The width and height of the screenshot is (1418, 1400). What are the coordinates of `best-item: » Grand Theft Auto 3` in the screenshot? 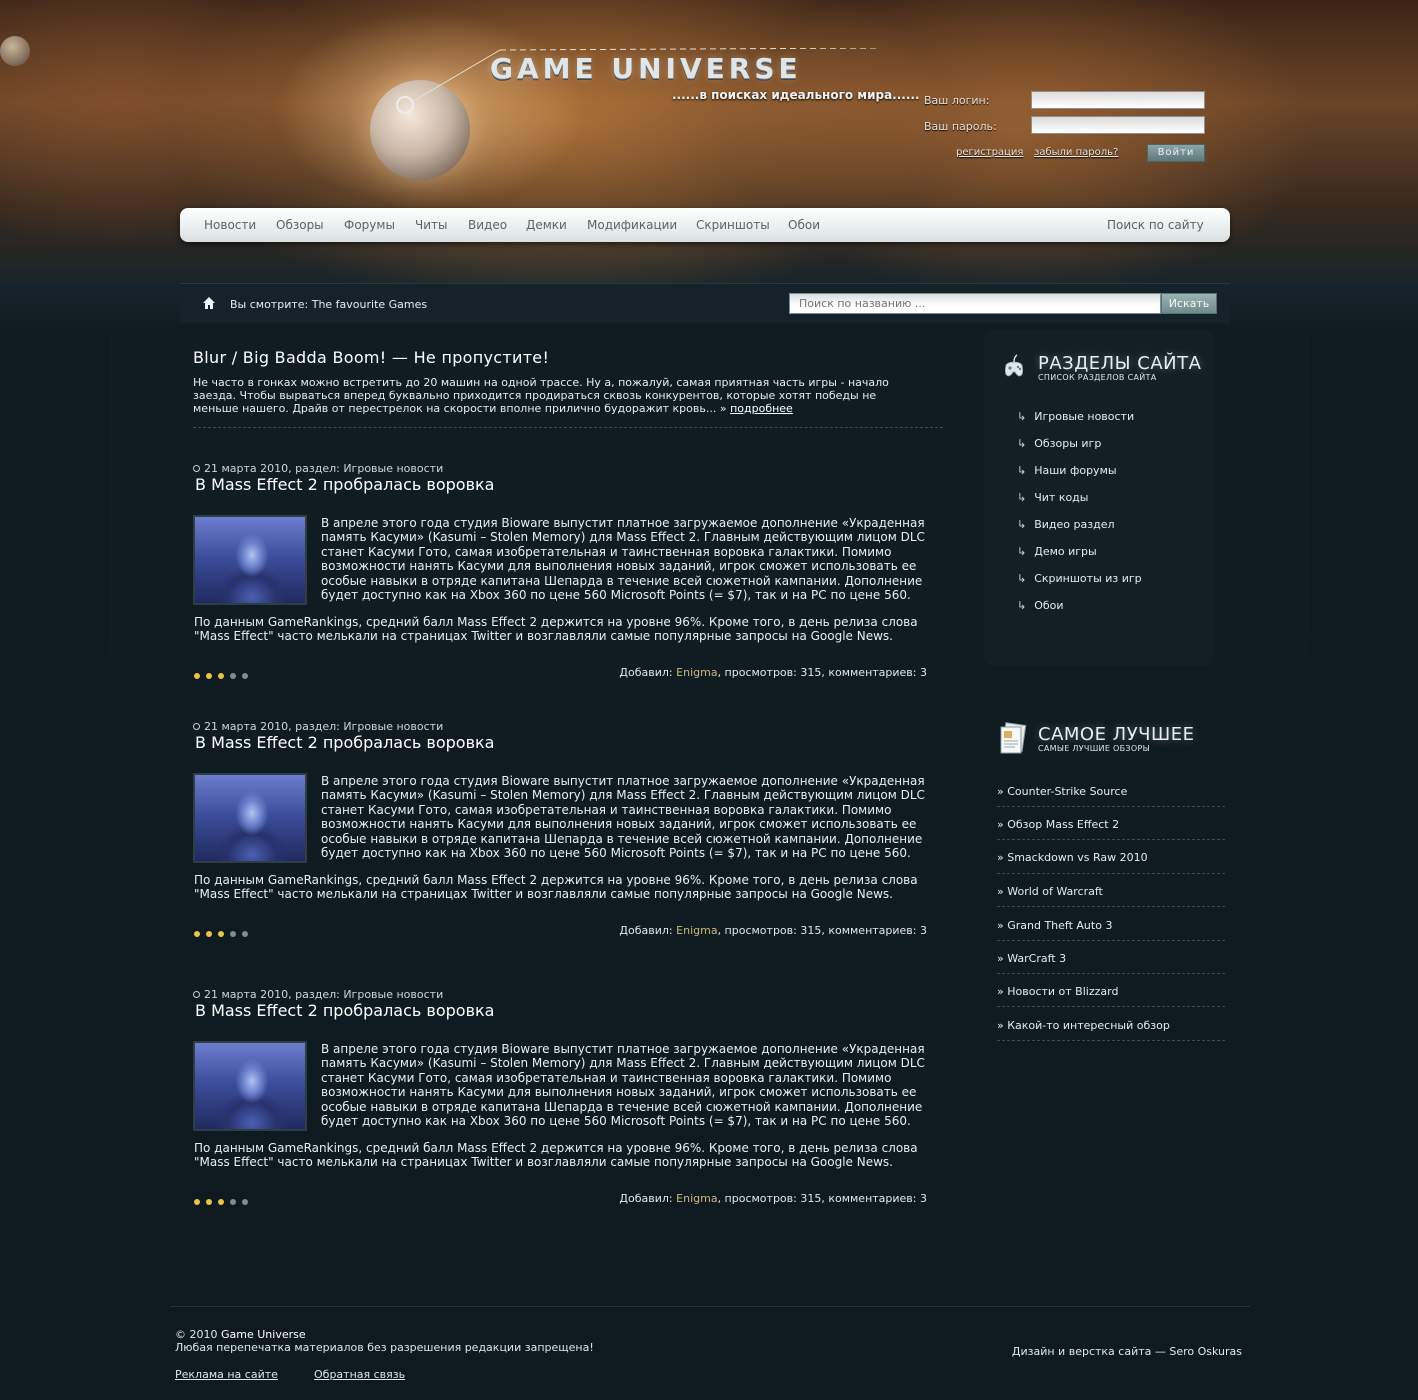 It's located at (1111, 925).